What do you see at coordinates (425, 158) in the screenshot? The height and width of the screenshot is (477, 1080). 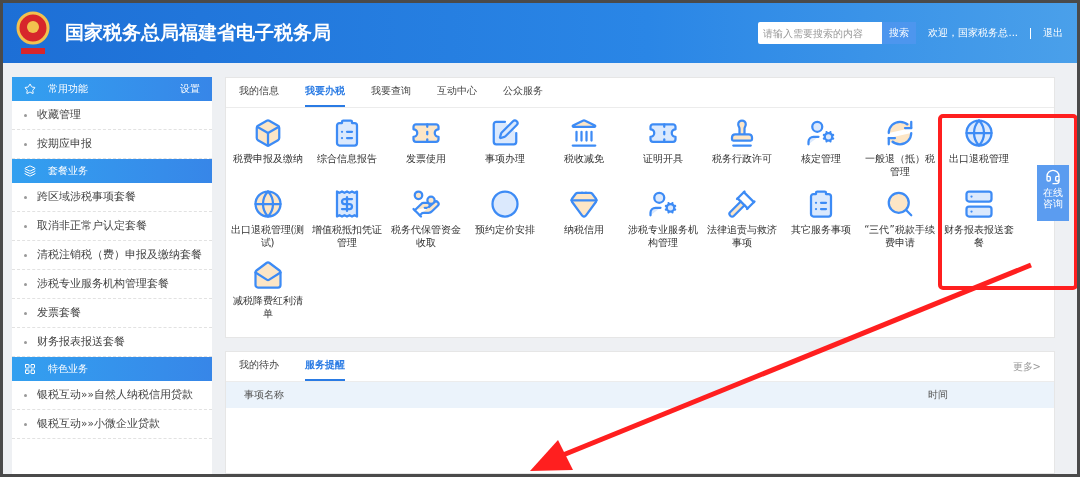 I see `service-label: 发票使用` at bounding box center [425, 158].